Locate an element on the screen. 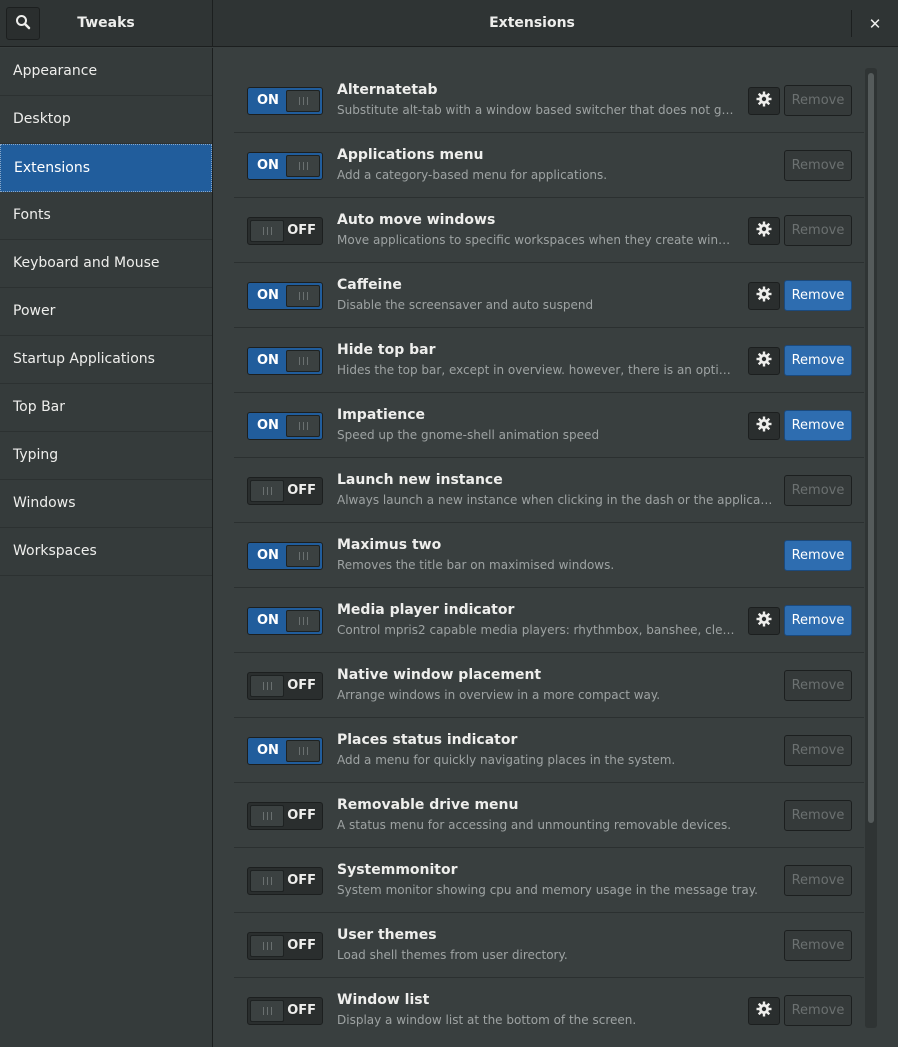 The image size is (898, 1047). sidebar-item-windows: Windows is located at coordinates (106, 504).